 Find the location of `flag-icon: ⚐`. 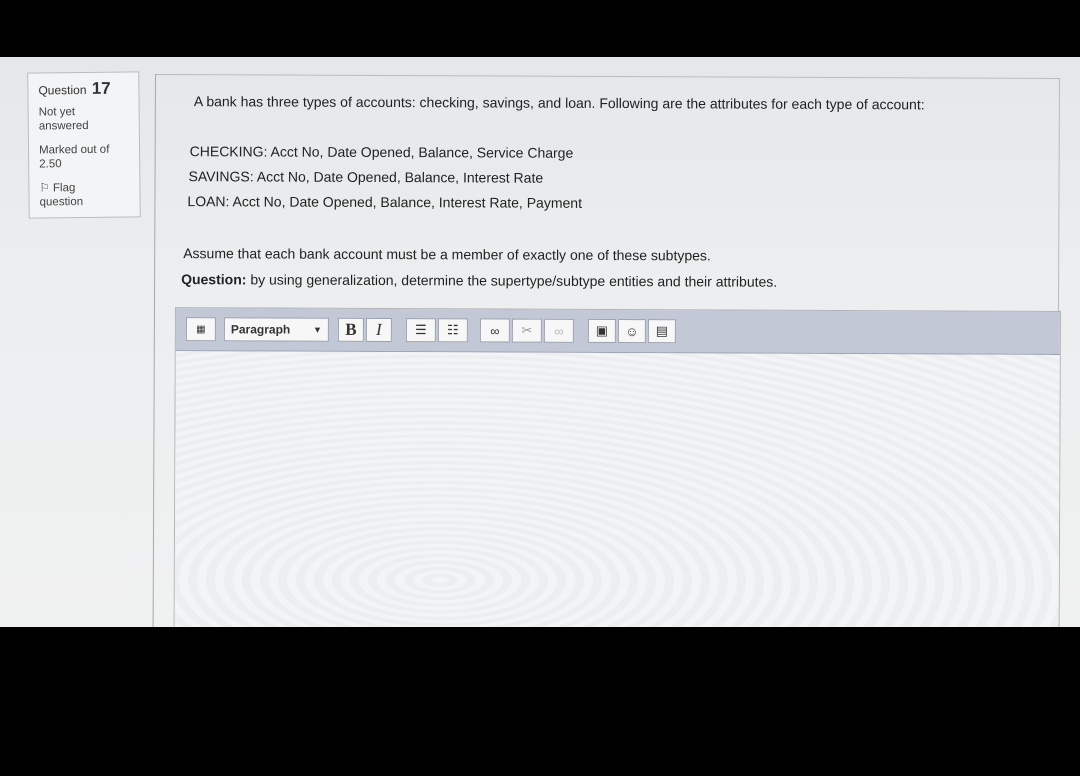

flag-icon: ⚐ is located at coordinates (44, 188).